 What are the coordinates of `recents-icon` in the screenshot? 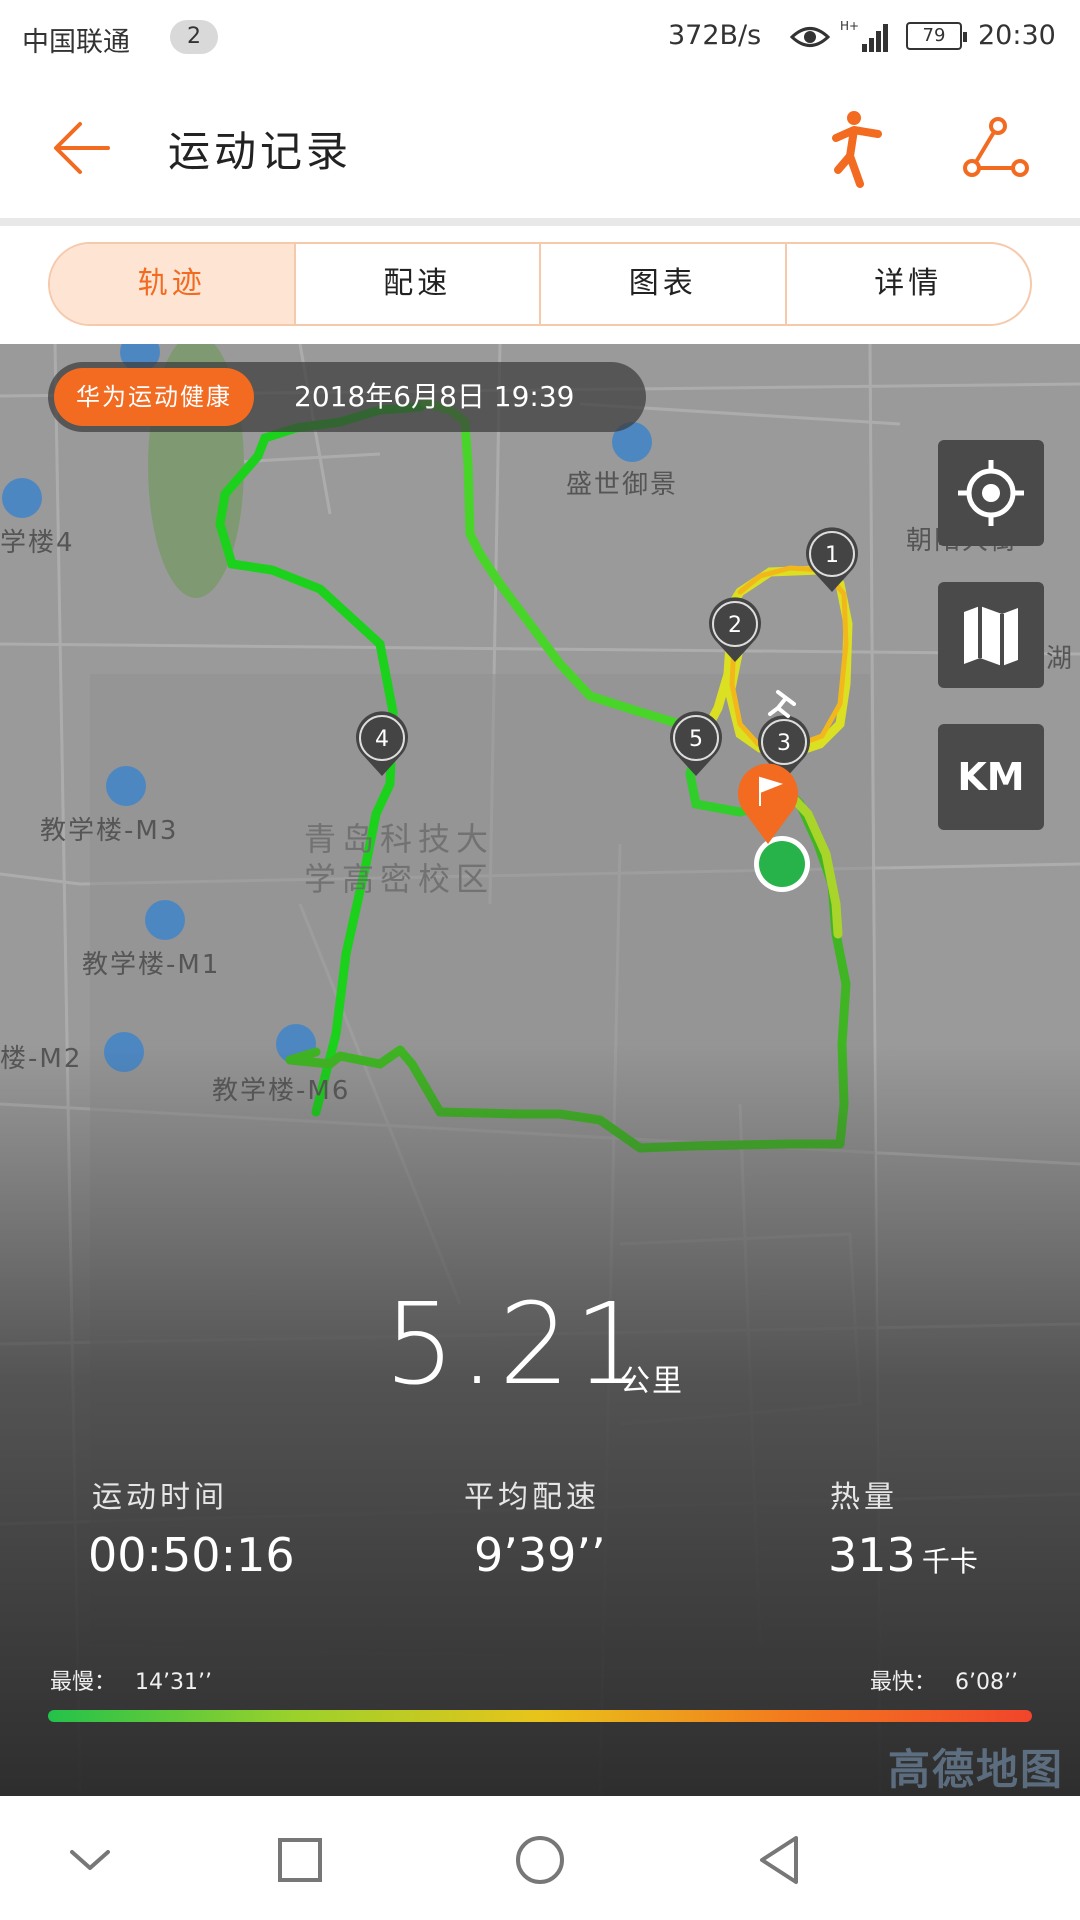 It's located at (300, 1860).